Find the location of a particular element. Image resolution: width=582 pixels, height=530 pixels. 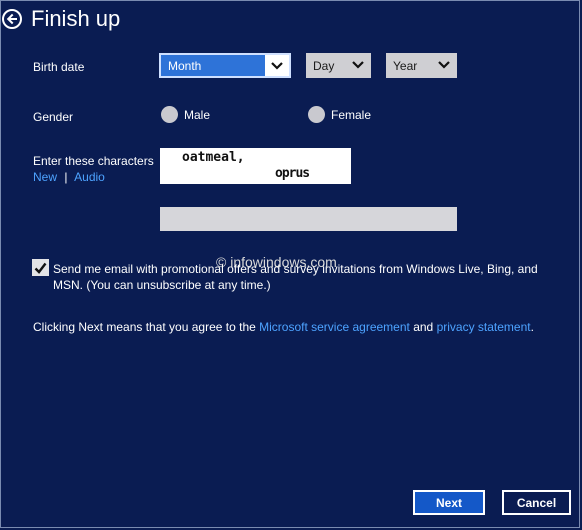

year-select: Year is located at coordinates (421, 65).